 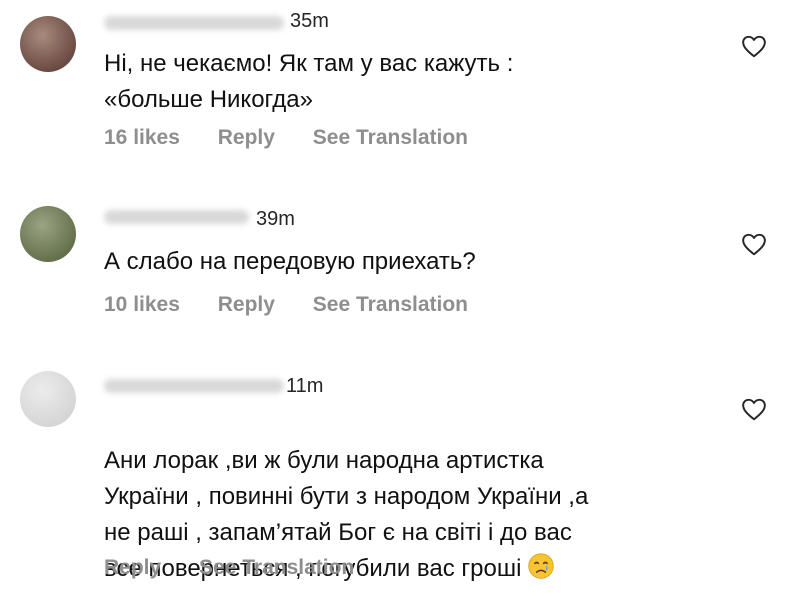 What do you see at coordinates (142, 305) in the screenshot?
I see `likes-count: 10 likes` at bounding box center [142, 305].